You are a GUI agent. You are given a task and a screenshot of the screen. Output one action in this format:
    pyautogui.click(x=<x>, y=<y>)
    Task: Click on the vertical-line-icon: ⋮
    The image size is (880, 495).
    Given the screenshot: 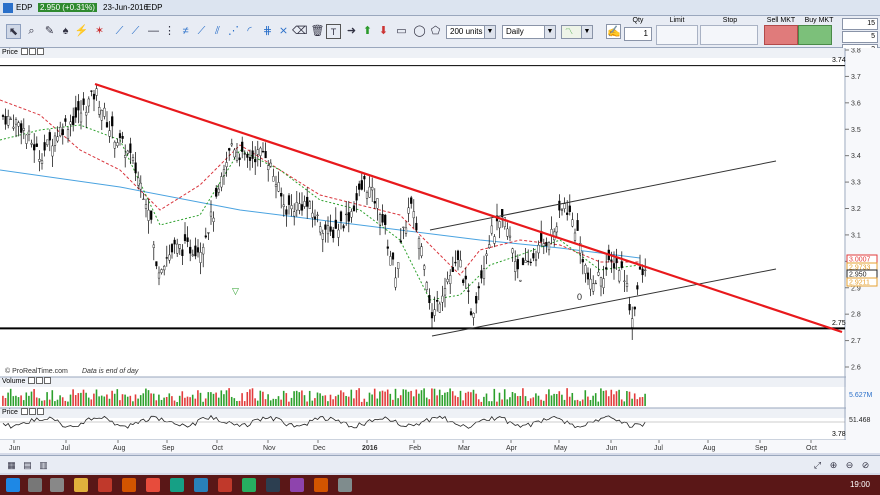 What is the action you would take?
    pyautogui.click(x=169, y=31)
    